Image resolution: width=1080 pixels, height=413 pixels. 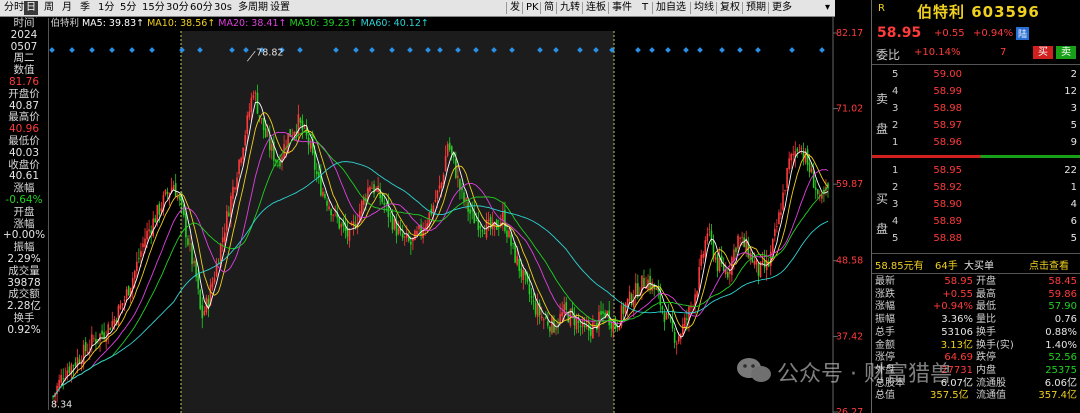 I want to click on toolbar-btn-9: 预期, so click(x=756, y=8).